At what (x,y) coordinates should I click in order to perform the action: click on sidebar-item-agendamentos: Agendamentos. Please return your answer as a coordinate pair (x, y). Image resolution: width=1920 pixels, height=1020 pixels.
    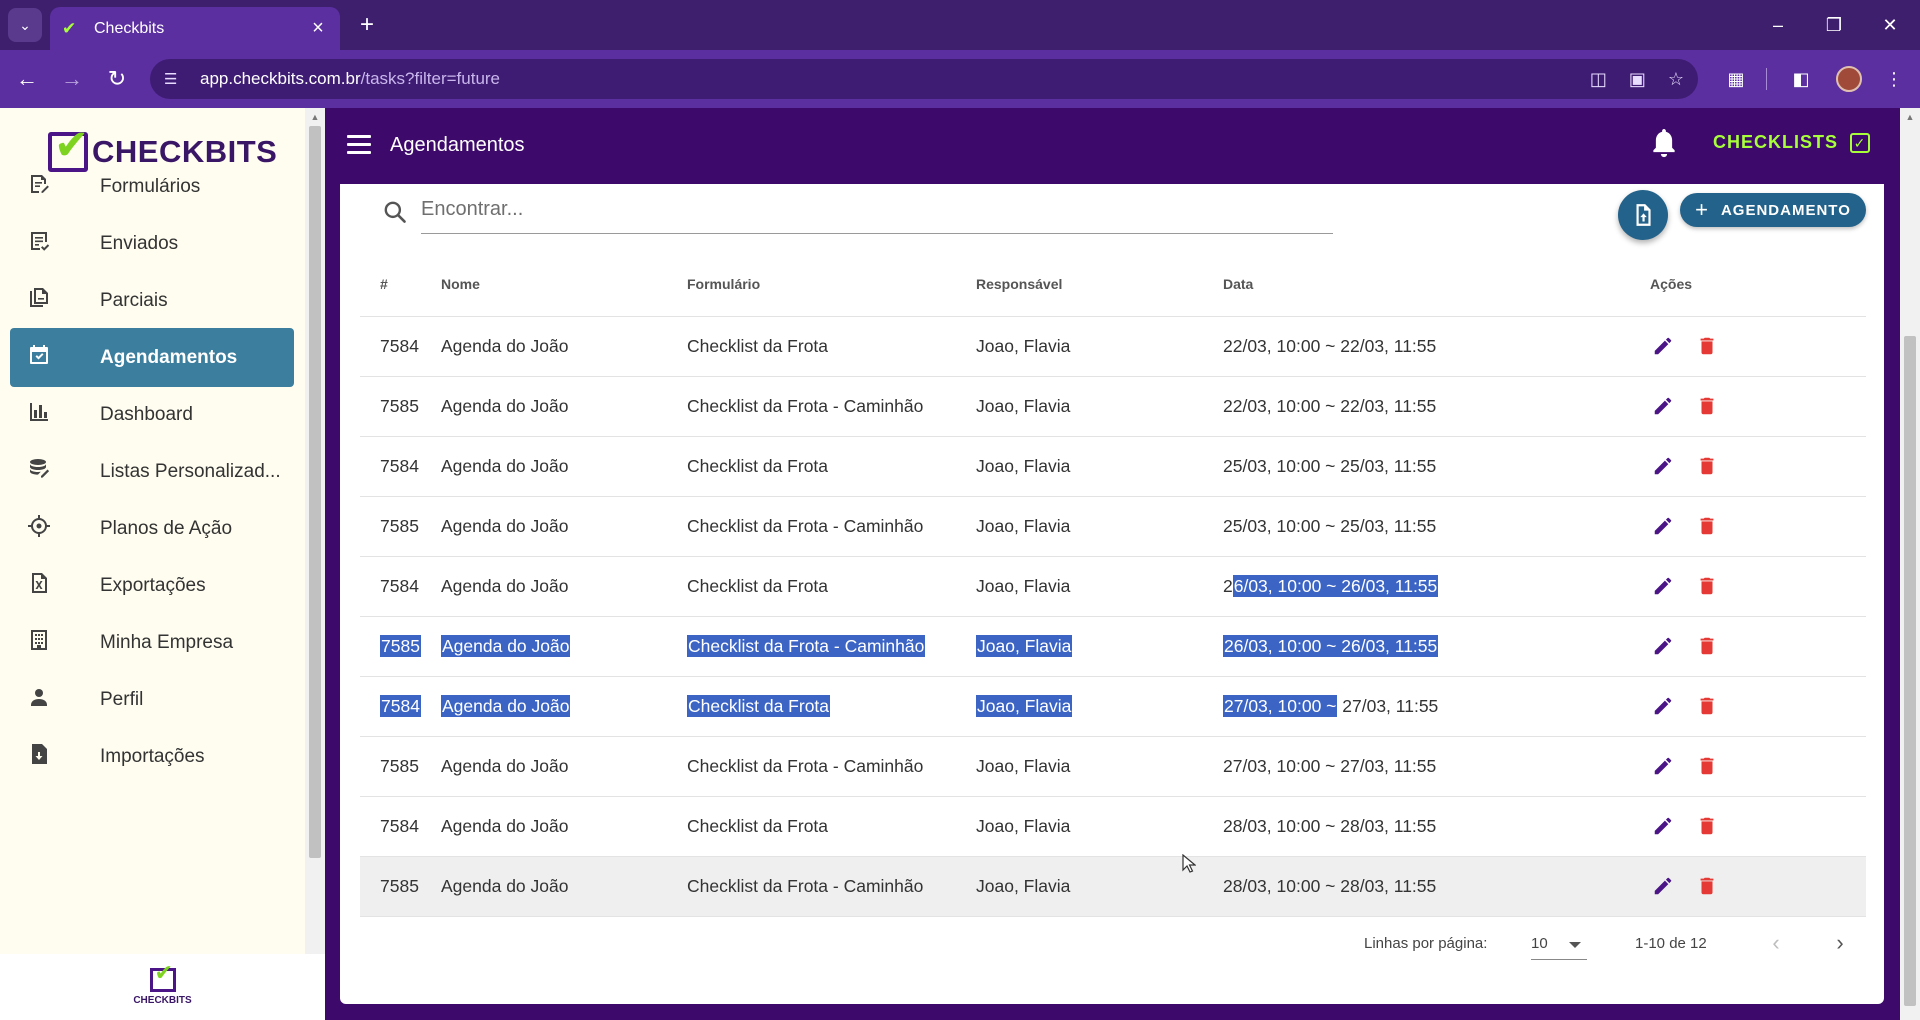
    Looking at the image, I should click on (152, 357).